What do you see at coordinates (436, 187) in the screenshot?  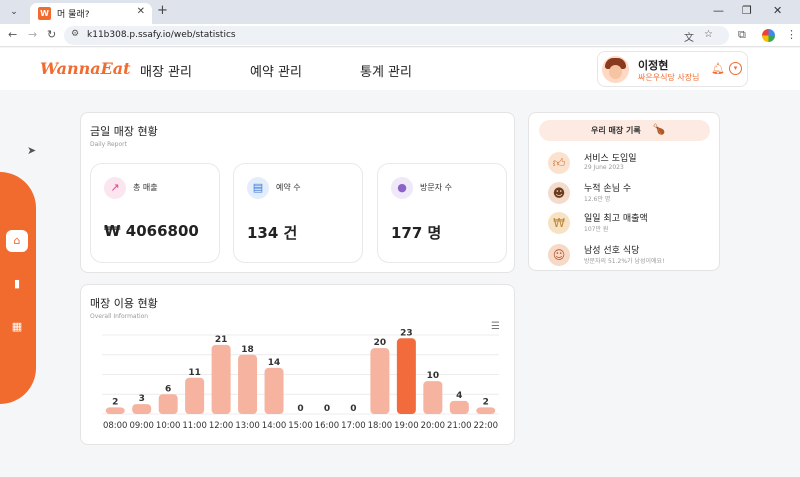 I see `stat-label: 방문자 수` at bounding box center [436, 187].